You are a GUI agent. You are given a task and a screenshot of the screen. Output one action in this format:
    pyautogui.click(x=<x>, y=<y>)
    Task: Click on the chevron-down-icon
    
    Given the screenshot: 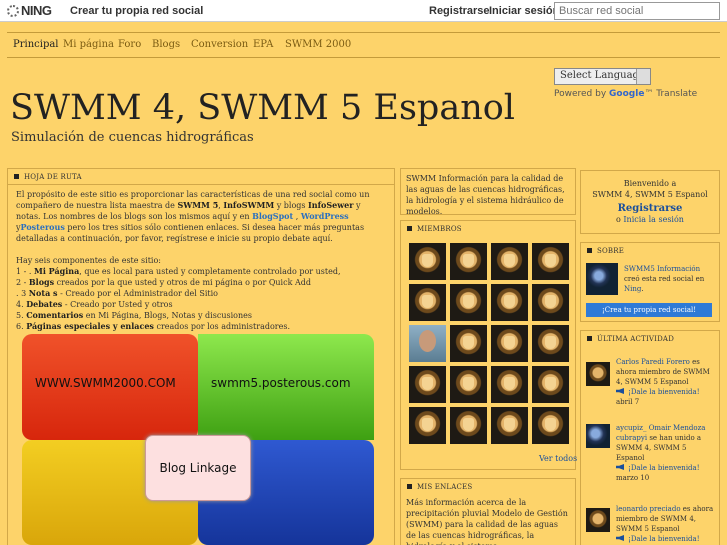 What is the action you would take?
    pyautogui.click(x=643, y=76)
    